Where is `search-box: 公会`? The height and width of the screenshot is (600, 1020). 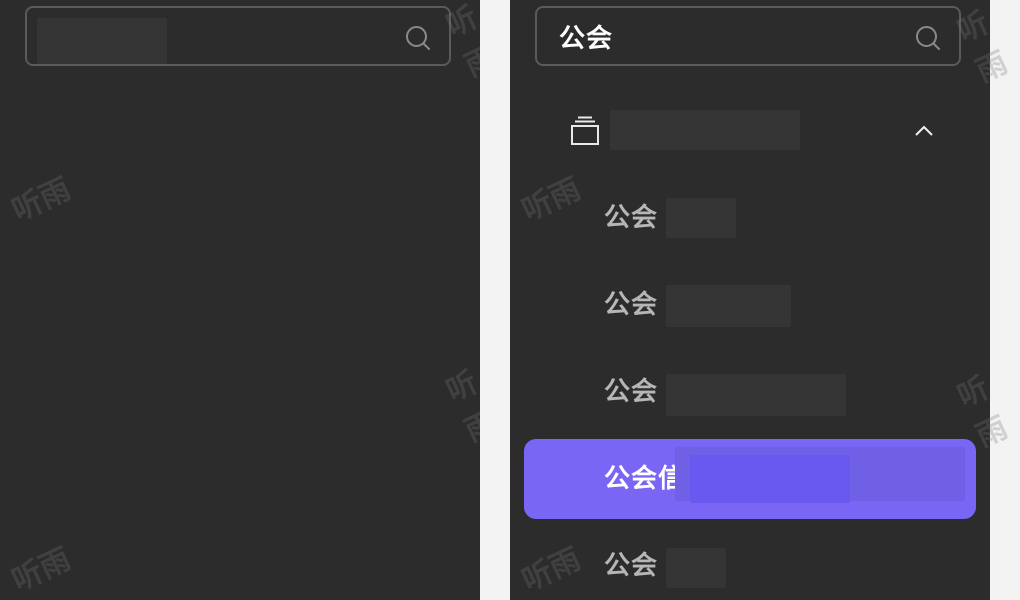
search-box: 公会 is located at coordinates (748, 36).